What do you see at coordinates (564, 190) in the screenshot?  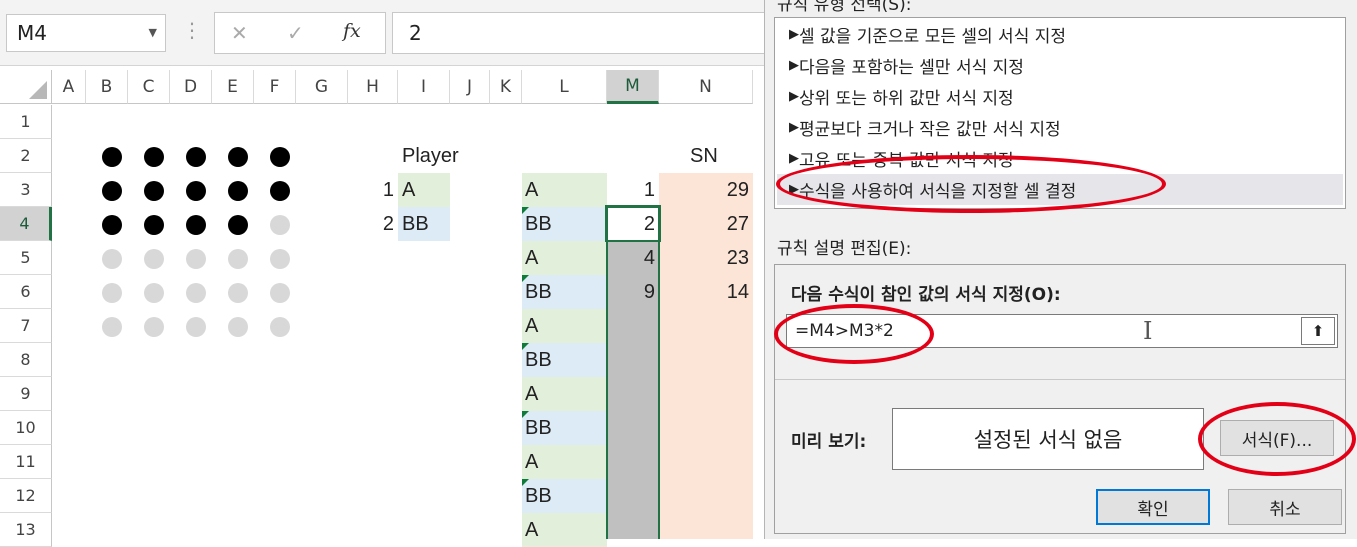 I see `cell-l3: A` at bounding box center [564, 190].